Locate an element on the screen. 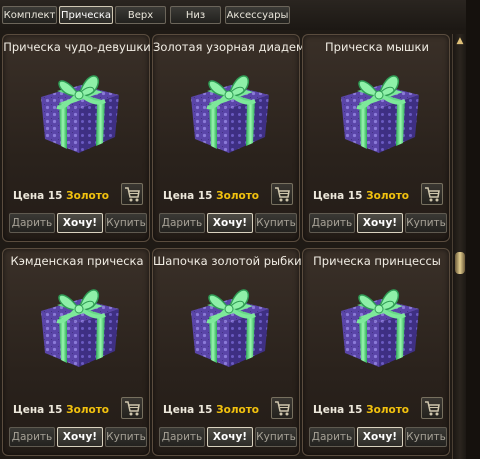  item-title: Кэмденская прическа is located at coordinates (77, 261).